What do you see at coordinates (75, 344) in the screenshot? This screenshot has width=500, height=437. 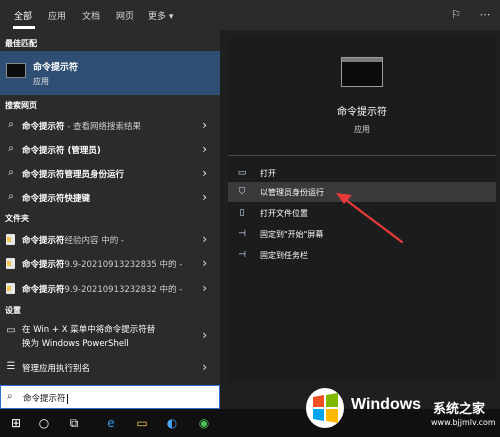 I see `settings-result-line2: 换为 Windows PowerShell` at bounding box center [75, 344].